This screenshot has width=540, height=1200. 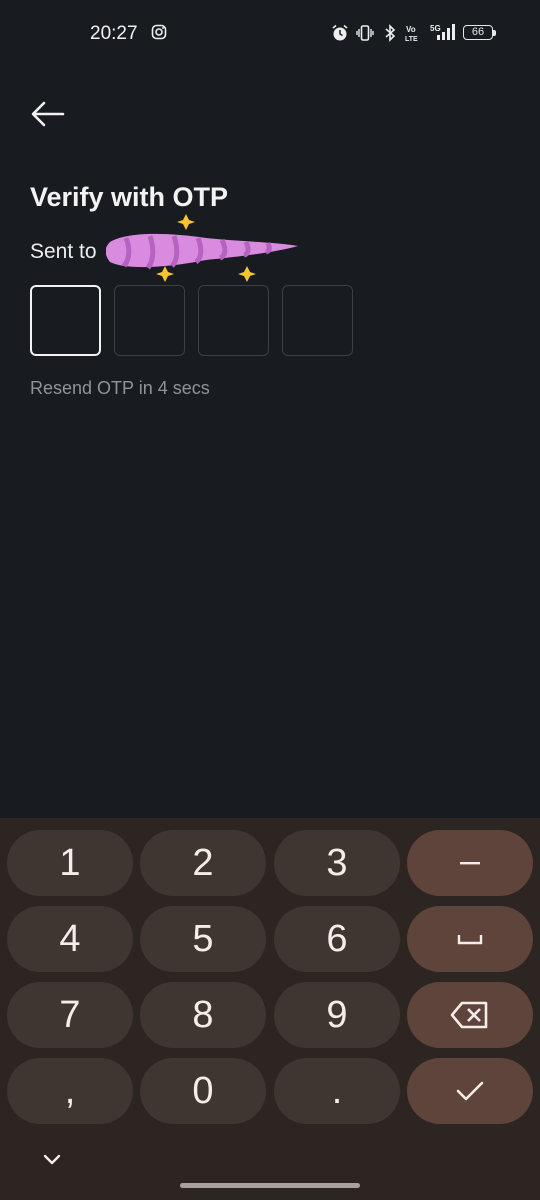 What do you see at coordinates (114, 33) in the screenshot?
I see `status-time: 20:27` at bounding box center [114, 33].